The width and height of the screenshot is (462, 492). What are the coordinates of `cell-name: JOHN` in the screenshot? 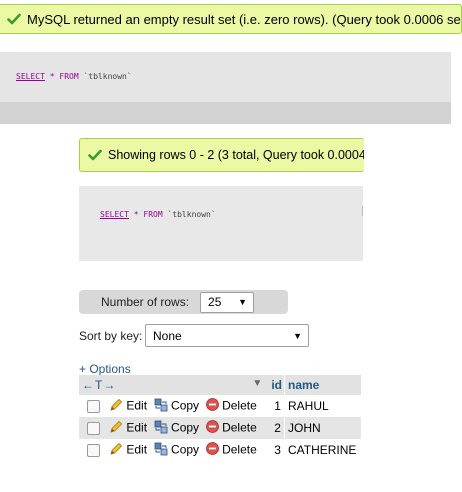 It's located at (322, 428).